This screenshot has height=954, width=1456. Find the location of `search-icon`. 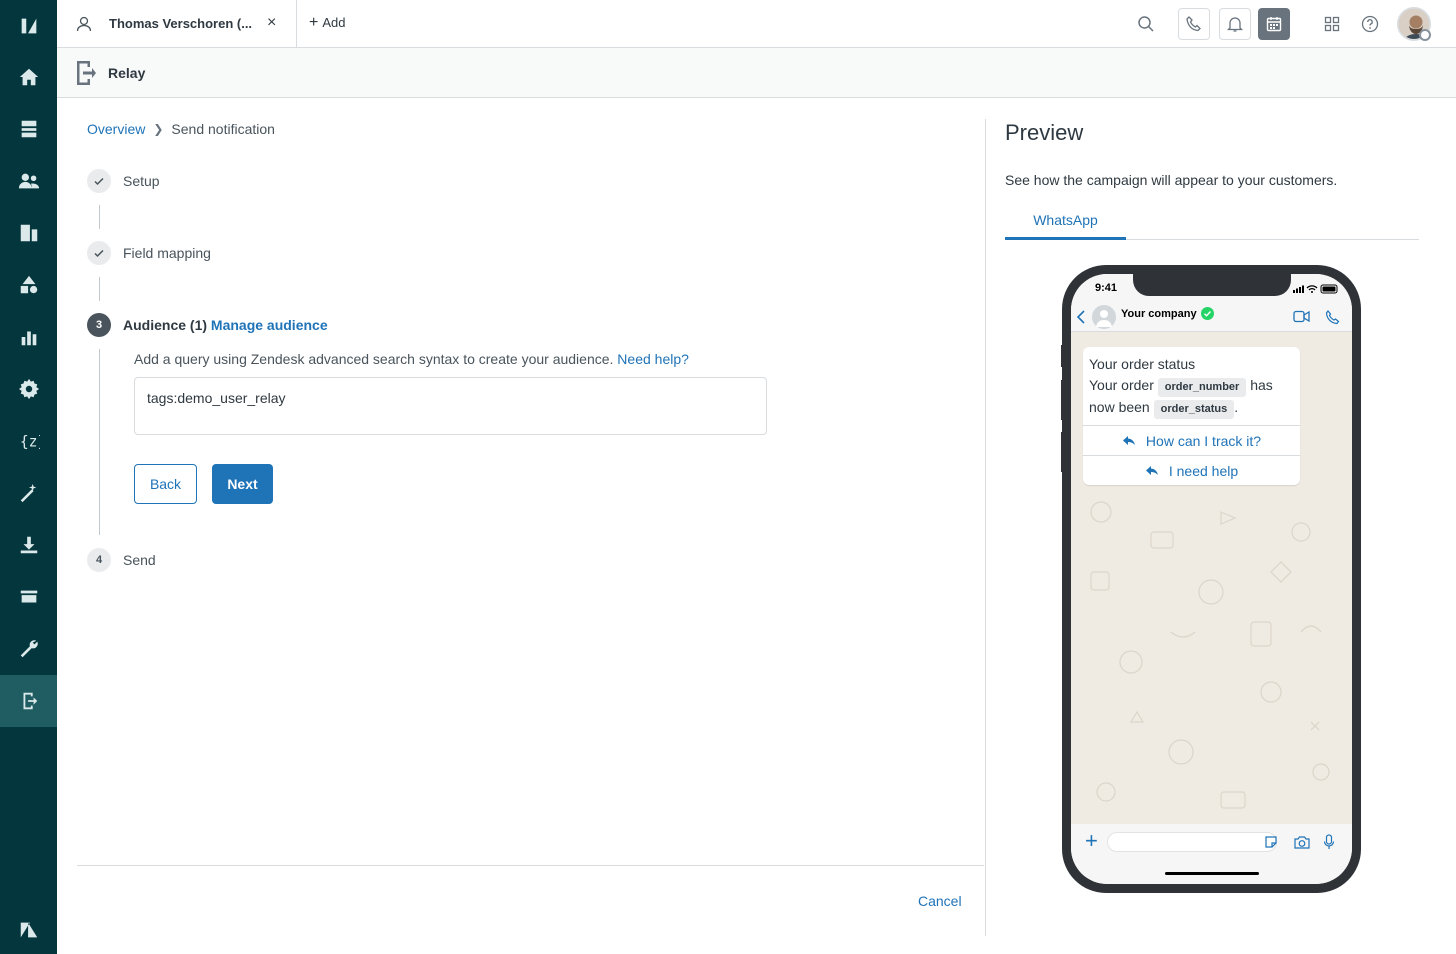

search-icon is located at coordinates (1146, 24).